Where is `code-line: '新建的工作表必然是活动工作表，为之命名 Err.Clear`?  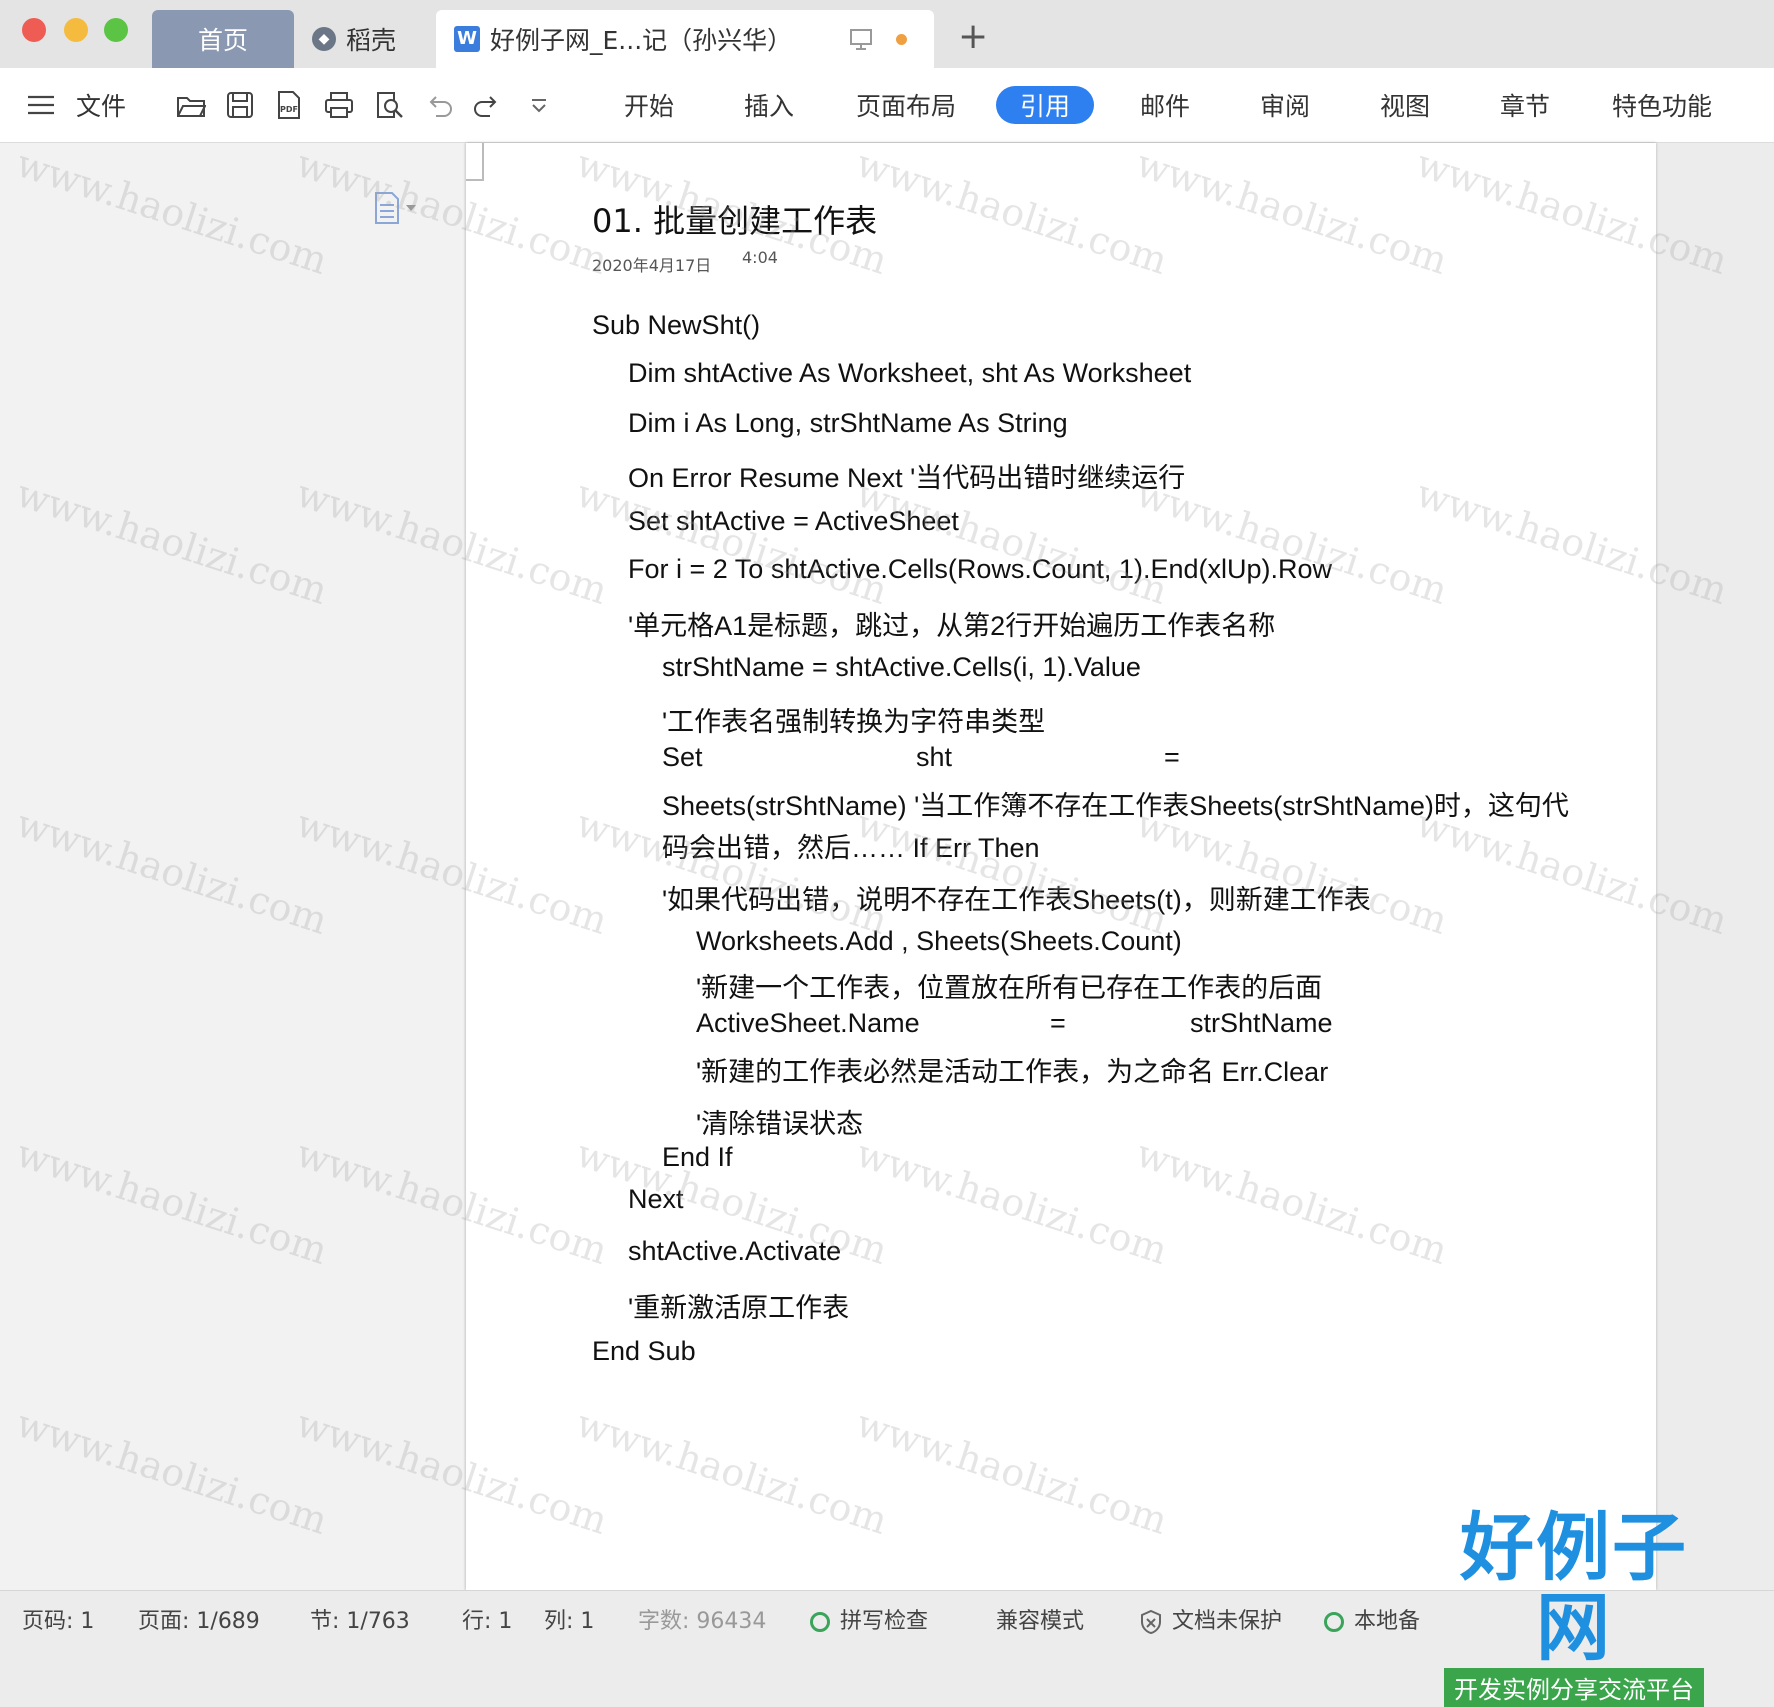 code-line: '新建的工作表必然是活动工作表，为之命名 Err.Clear is located at coordinates (1012, 1072).